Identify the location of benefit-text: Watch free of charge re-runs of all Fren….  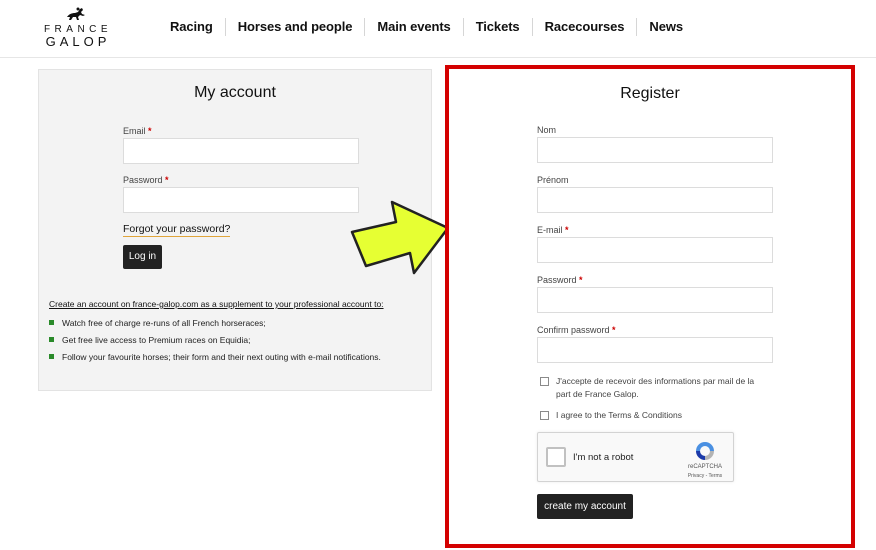
(164, 323).